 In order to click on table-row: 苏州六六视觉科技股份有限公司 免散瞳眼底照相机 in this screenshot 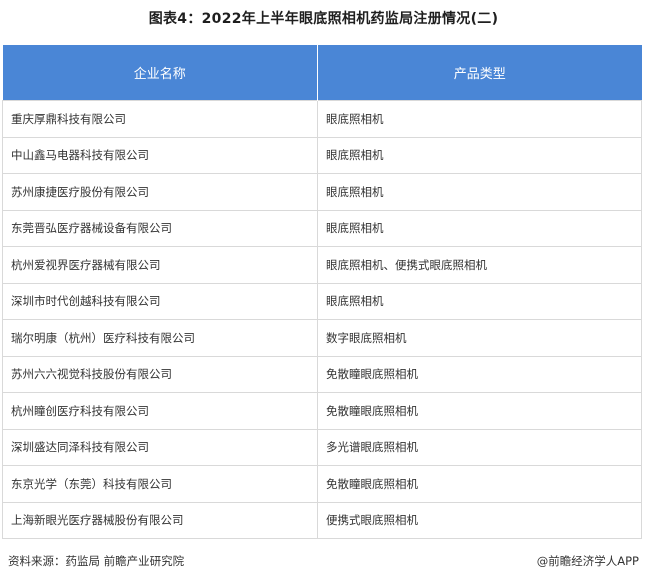, I will do `click(322, 374)`.